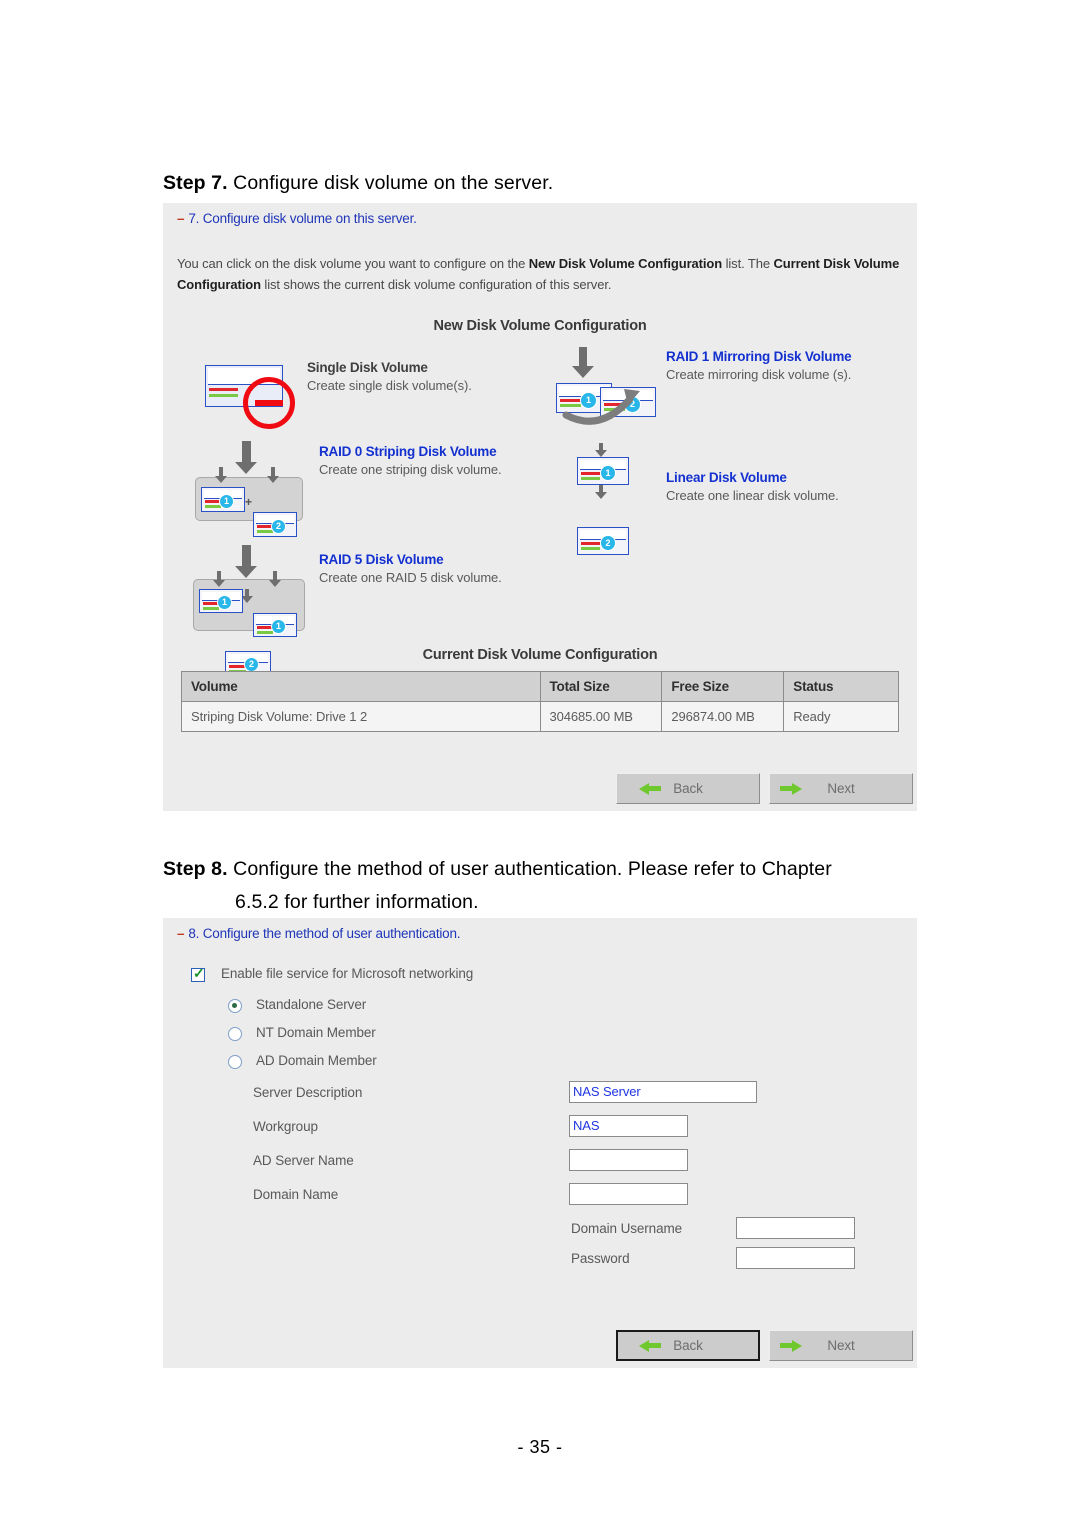  I want to click on step7-label: Step 7., so click(195, 183).